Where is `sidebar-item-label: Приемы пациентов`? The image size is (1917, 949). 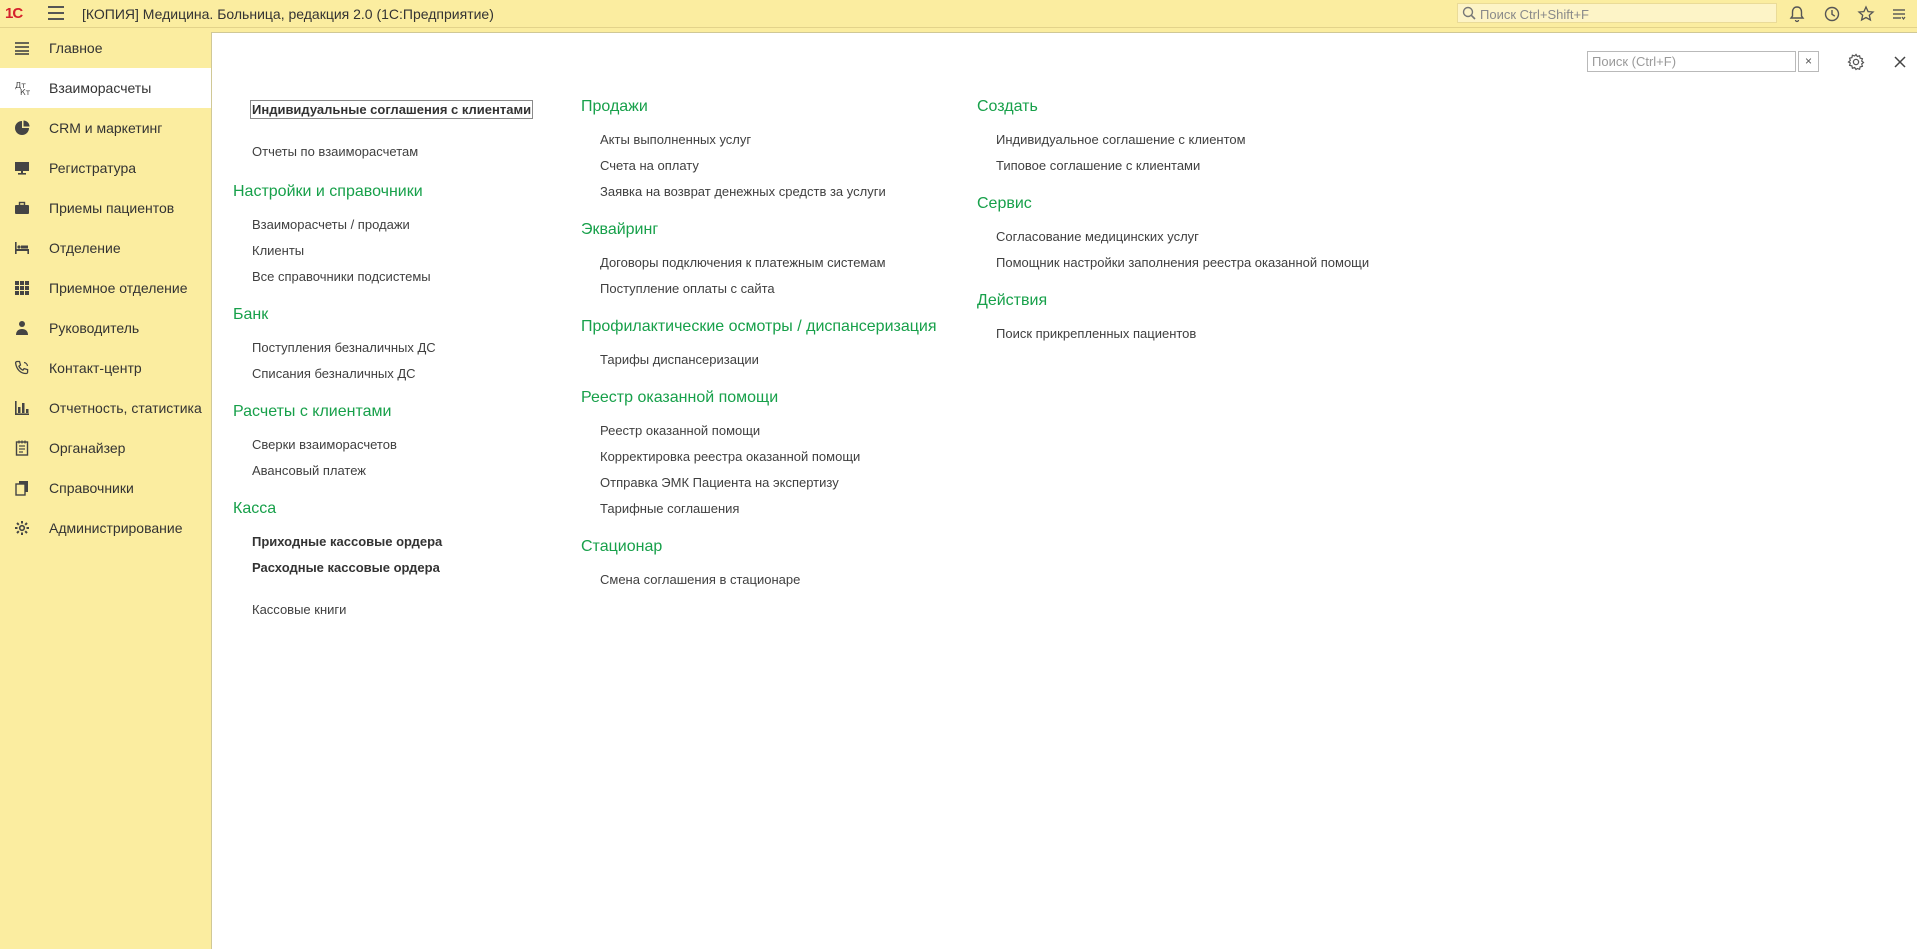
sidebar-item-label: Приемы пациентов is located at coordinates (112, 208).